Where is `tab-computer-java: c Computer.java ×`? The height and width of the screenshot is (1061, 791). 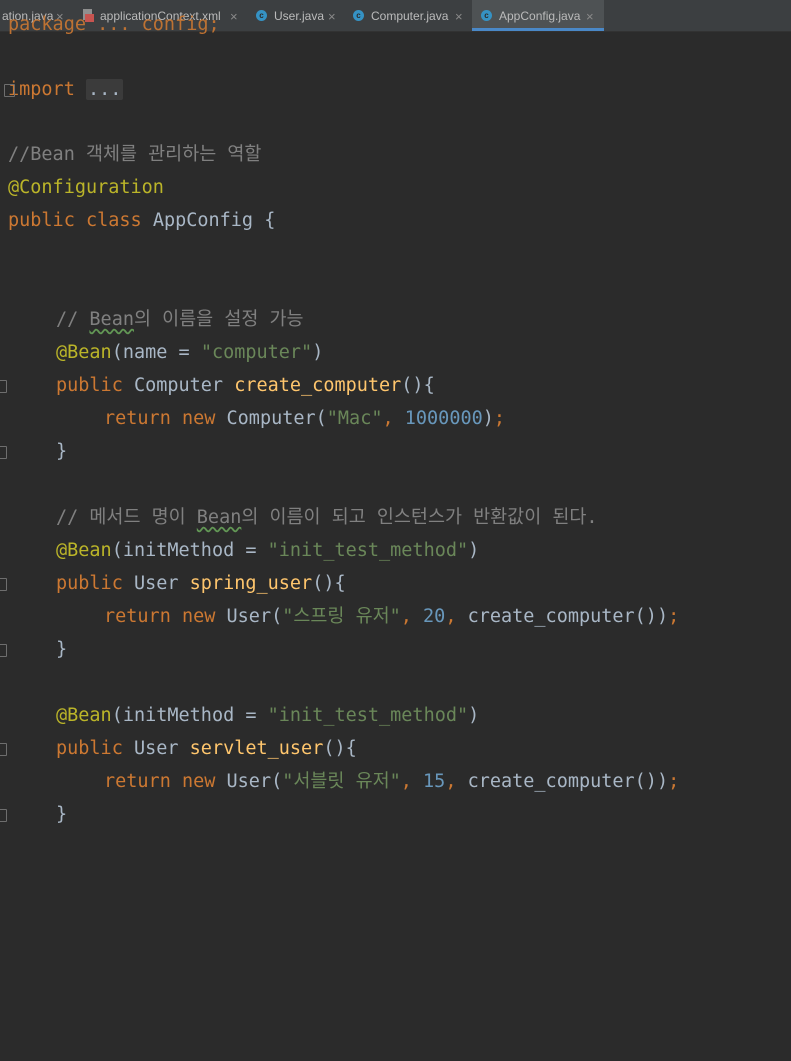
tab-computer-java: c Computer.java × is located at coordinates (409, 15).